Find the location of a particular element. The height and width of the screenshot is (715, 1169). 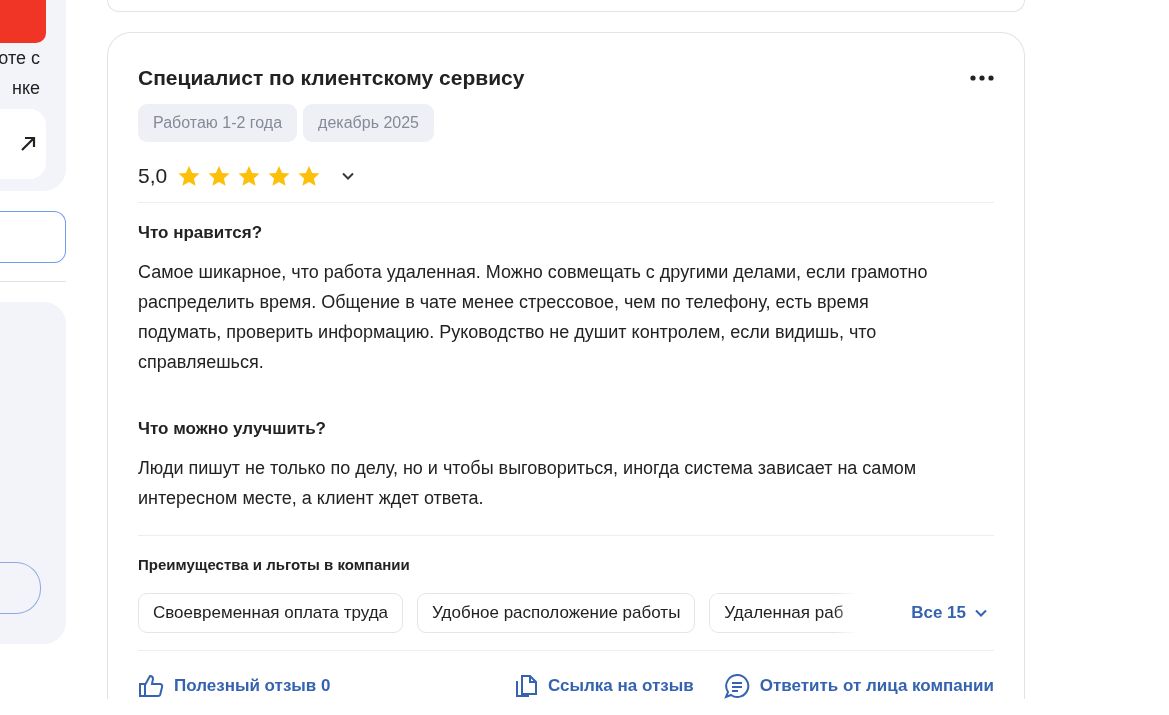

benefits-heading: Преимущества и льготы в компании is located at coordinates (274, 564).